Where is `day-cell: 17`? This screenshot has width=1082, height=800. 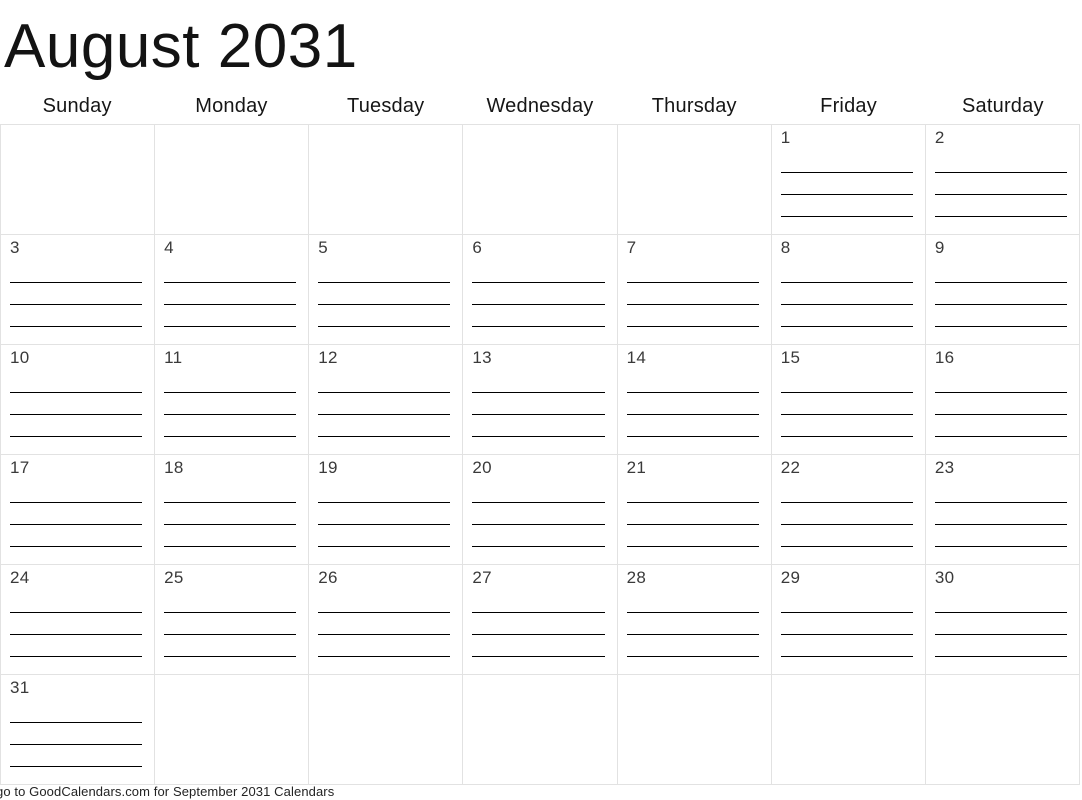
day-cell: 17 is located at coordinates (78, 510).